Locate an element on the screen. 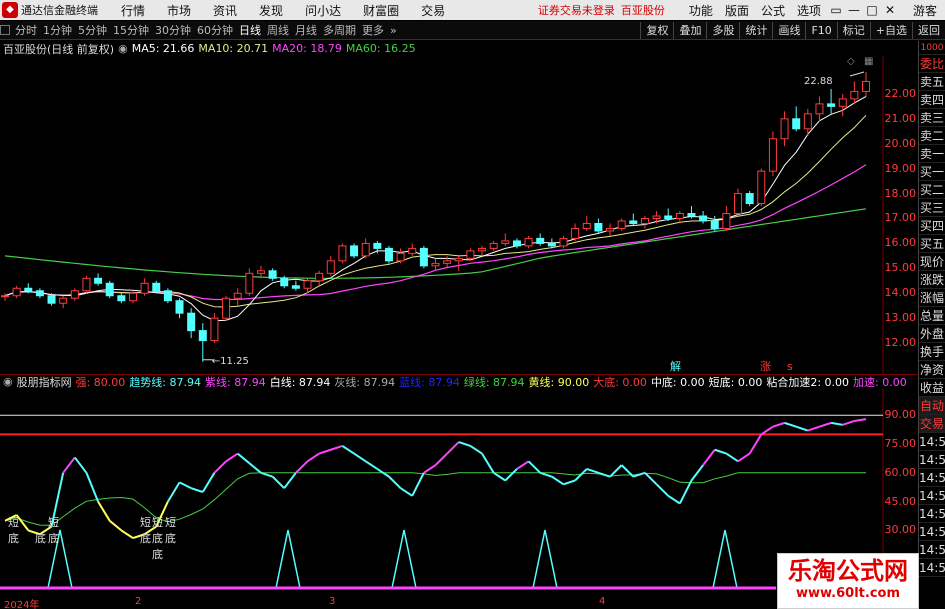 The image size is (945, 609). side-panel-item: 交易 is located at coordinates (932, 424).